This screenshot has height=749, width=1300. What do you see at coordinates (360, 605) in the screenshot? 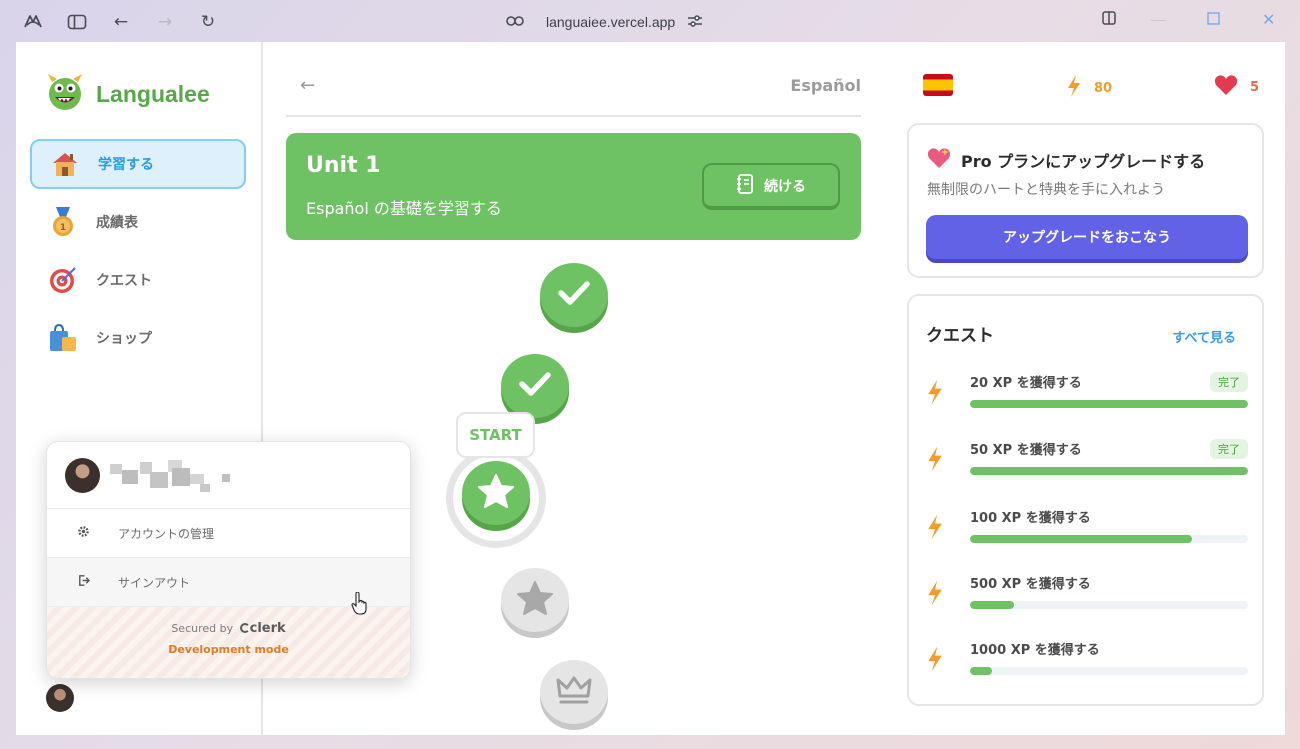
I see `hand-cursor-icon` at bounding box center [360, 605].